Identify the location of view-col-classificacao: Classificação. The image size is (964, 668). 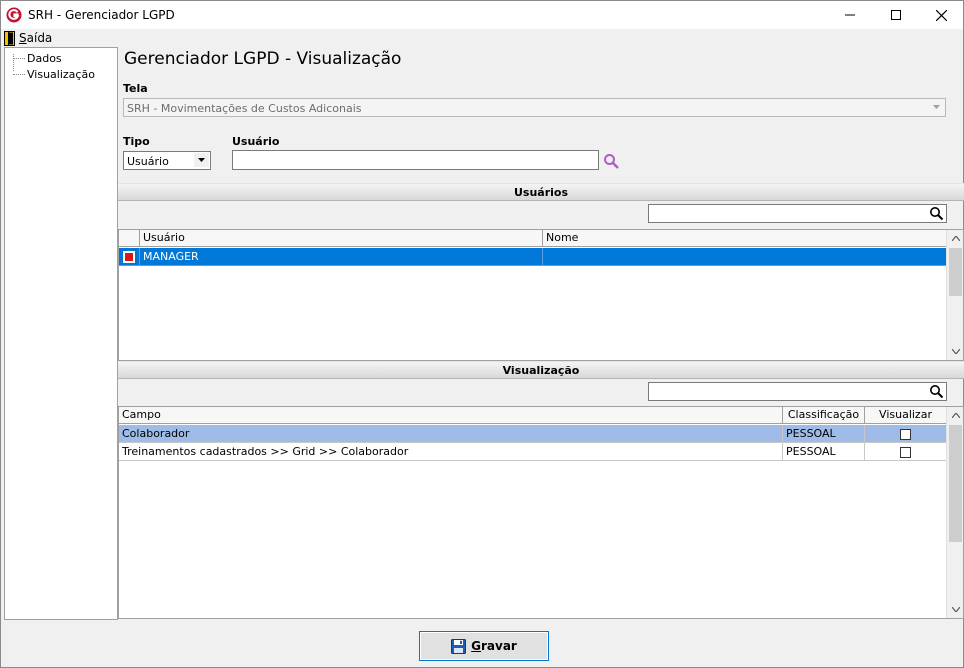
(824, 415).